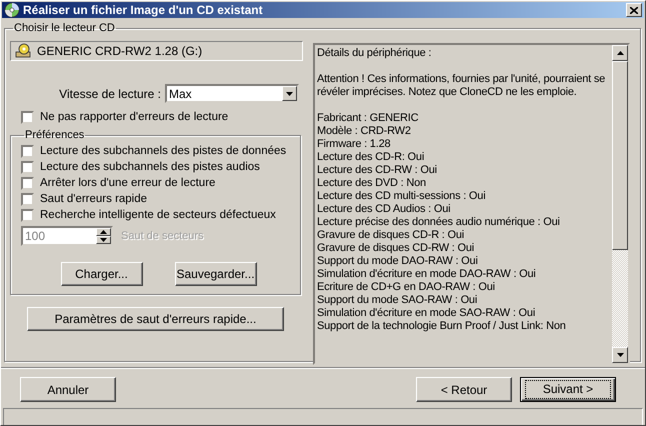  I want to click on close-icon, so click(634, 10).